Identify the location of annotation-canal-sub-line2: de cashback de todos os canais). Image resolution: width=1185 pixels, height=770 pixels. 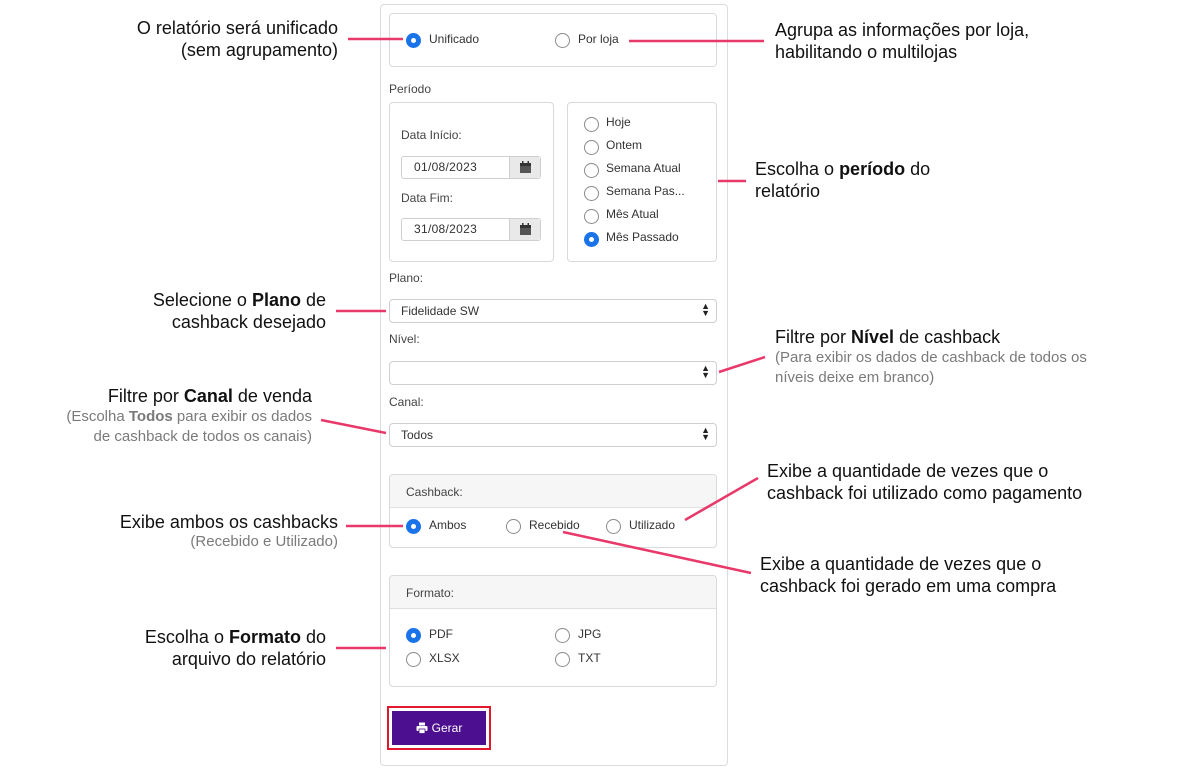
(202, 436).